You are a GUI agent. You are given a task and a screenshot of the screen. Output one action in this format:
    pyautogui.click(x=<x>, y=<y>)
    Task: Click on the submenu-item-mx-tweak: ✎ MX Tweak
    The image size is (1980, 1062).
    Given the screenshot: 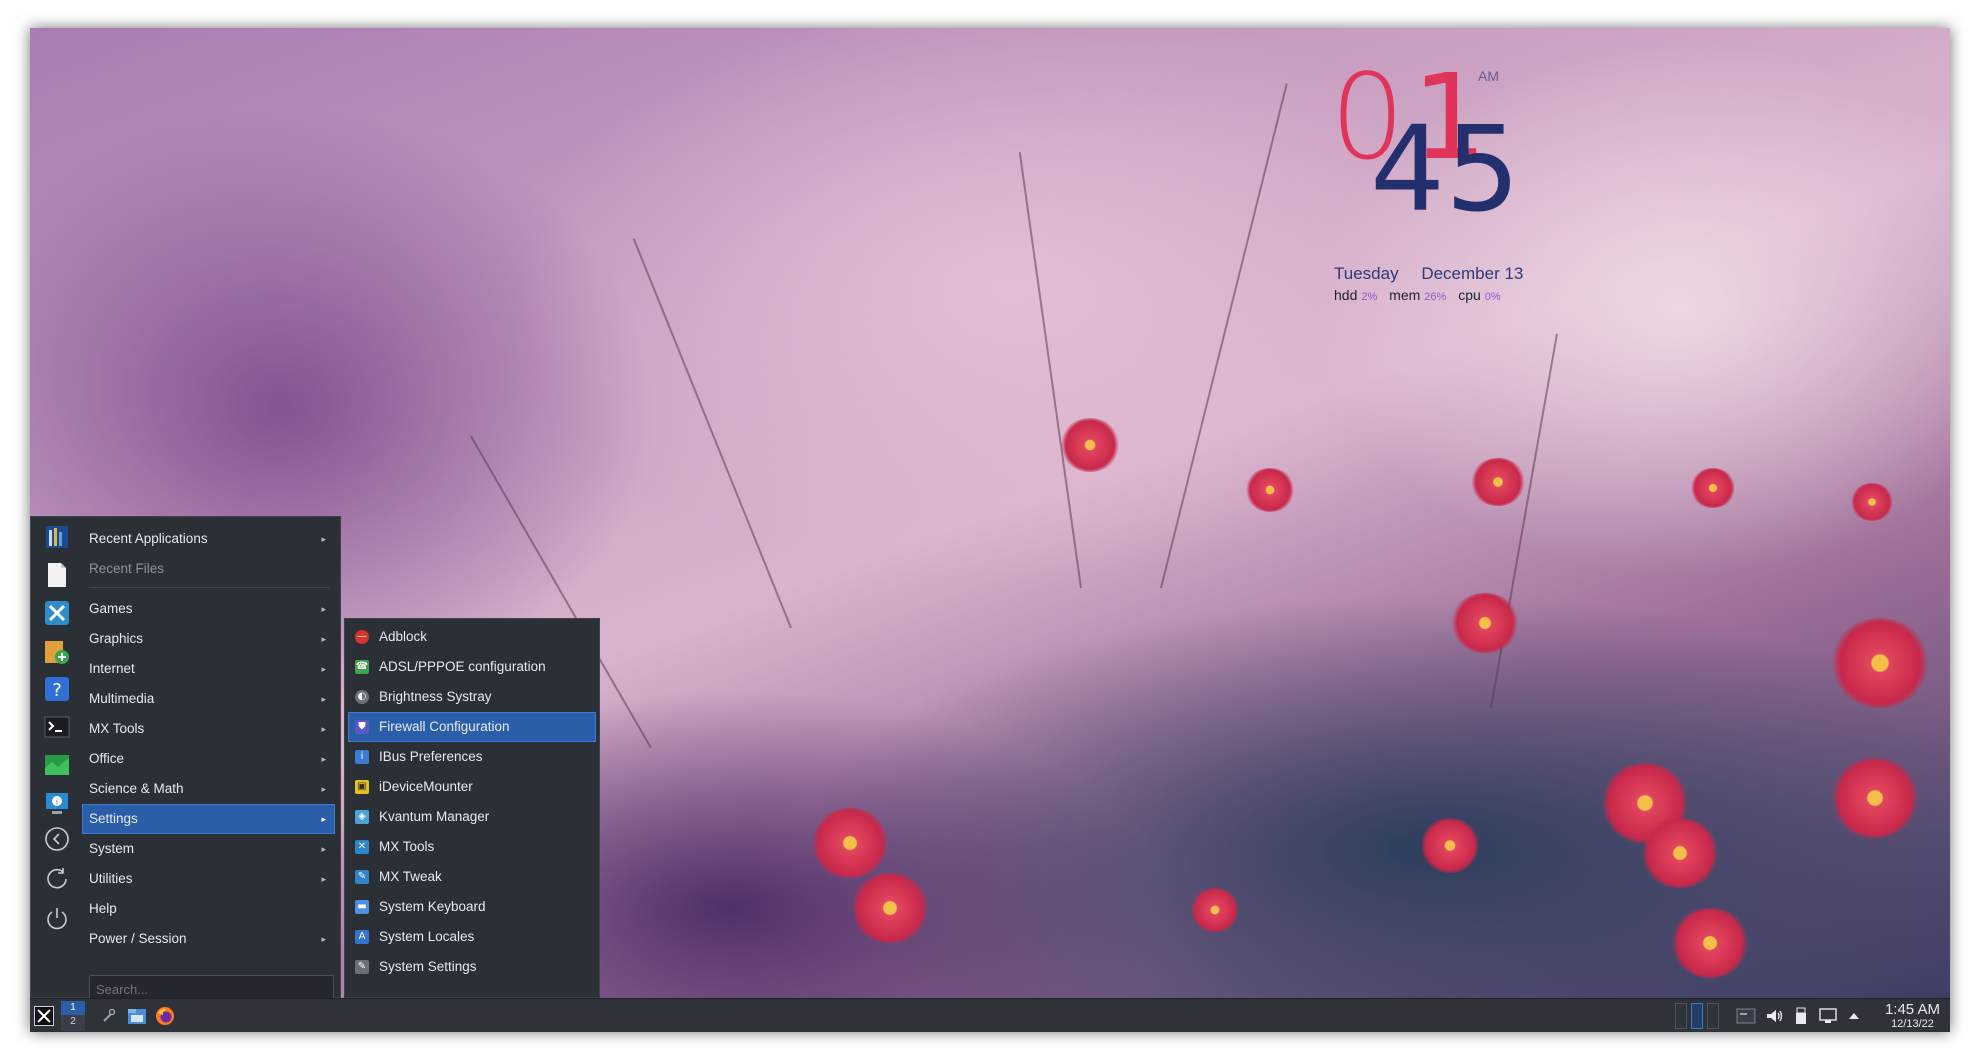 What is the action you would take?
    pyautogui.click(x=472, y=877)
    